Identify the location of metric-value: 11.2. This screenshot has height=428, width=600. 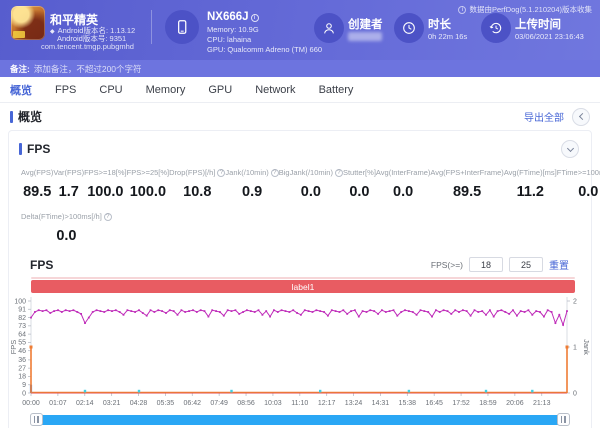
(530, 192).